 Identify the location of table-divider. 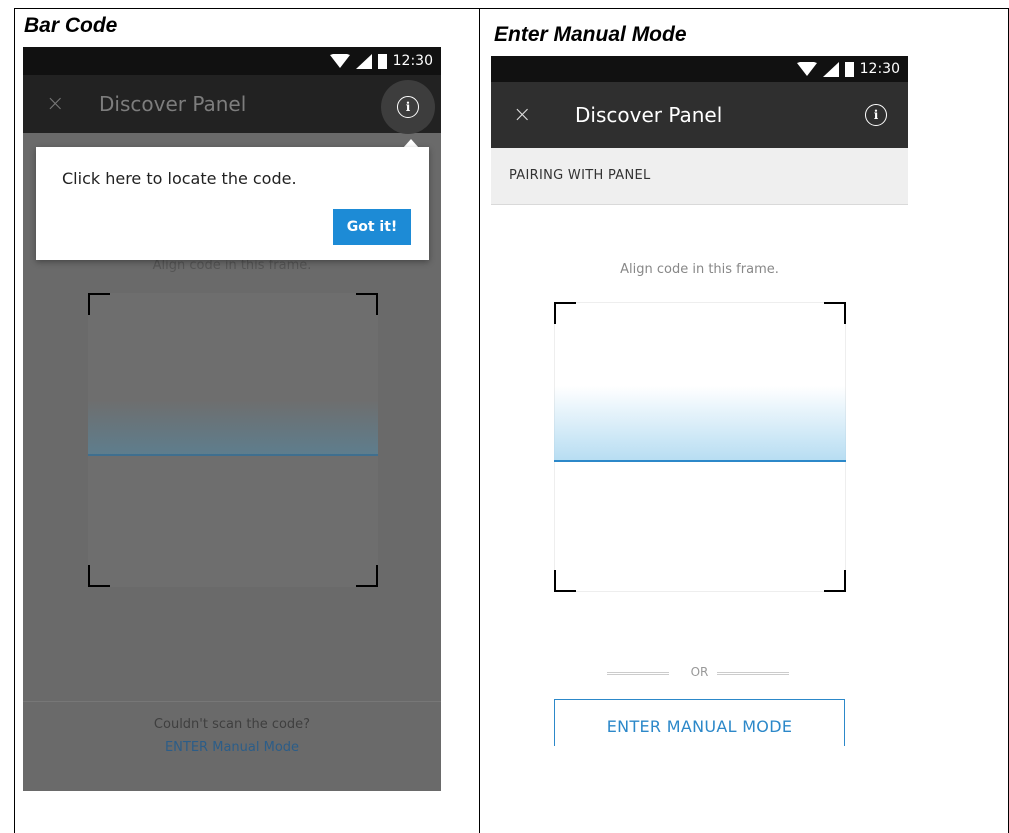
(479, 420).